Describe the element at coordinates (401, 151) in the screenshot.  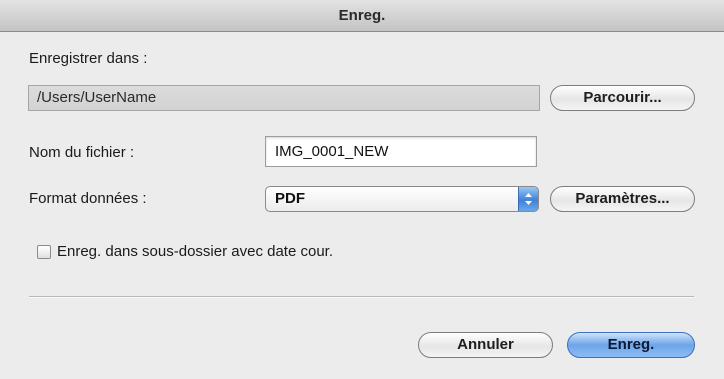
I see `filename-input: IMG_0001_NEW` at that location.